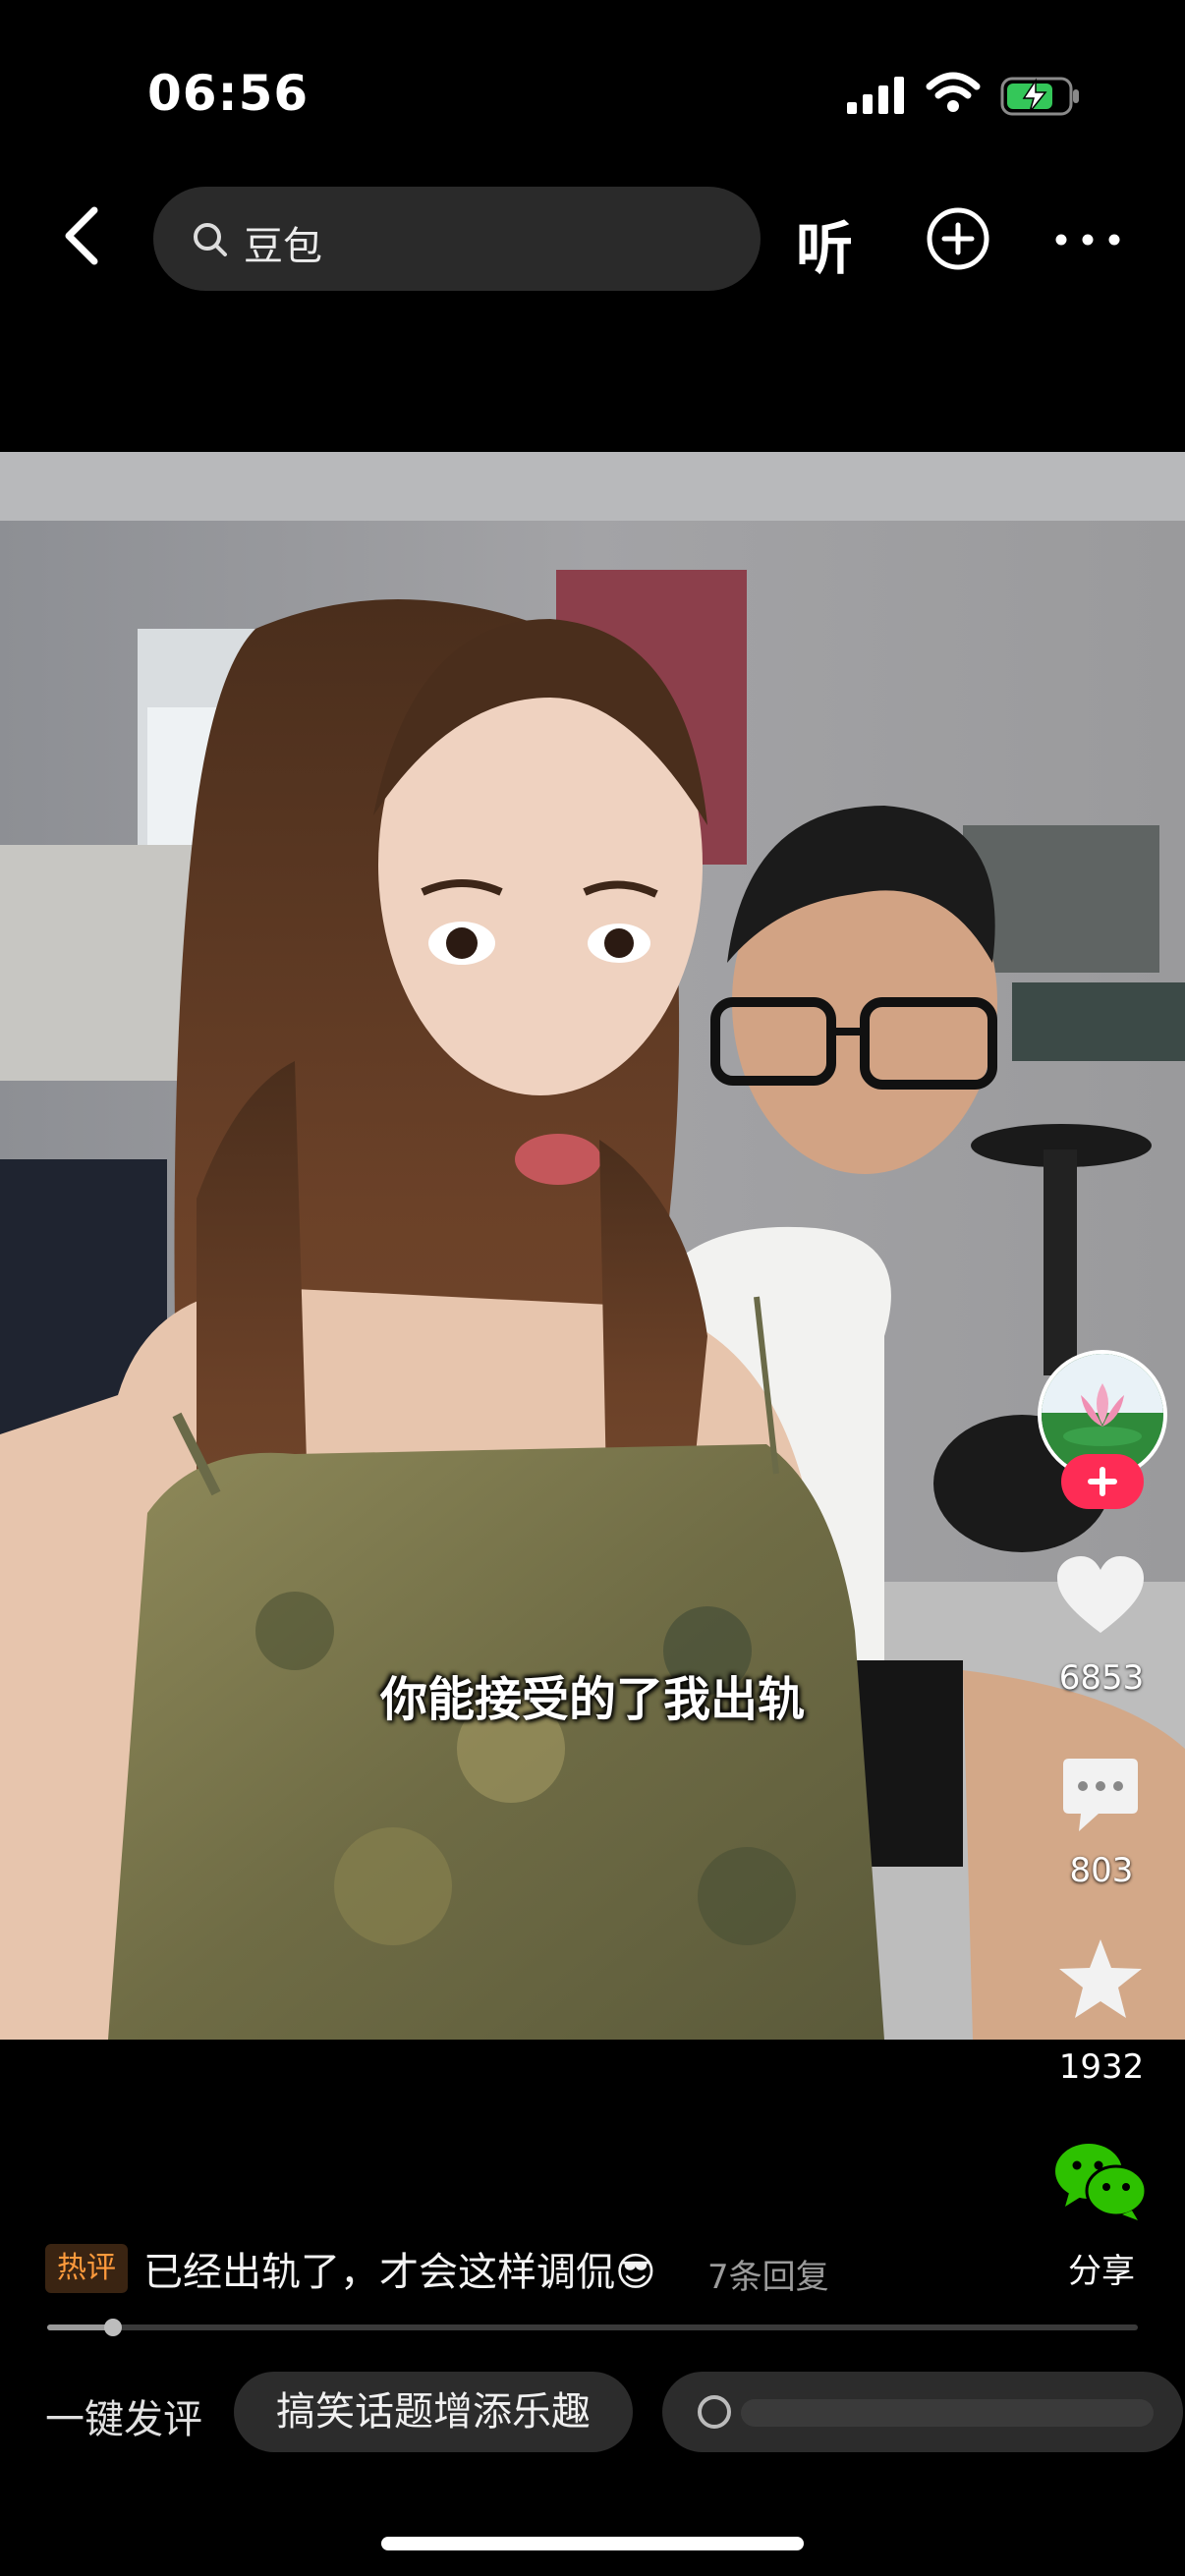  What do you see at coordinates (958, 238) in the screenshot?
I see `add-icon` at bounding box center [958, 238].